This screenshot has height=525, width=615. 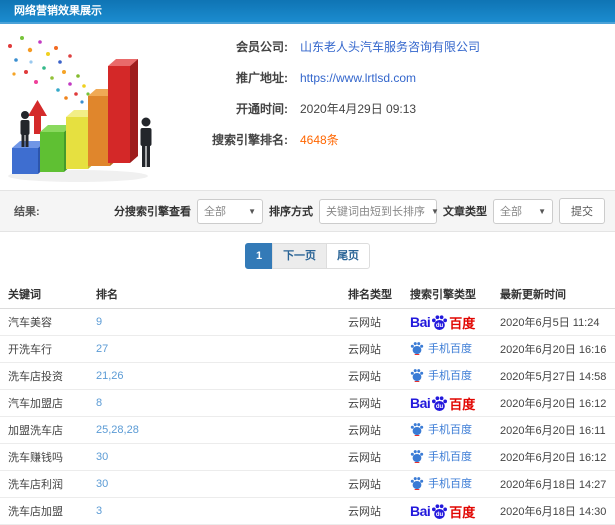 What do you see at coordinates (99, 403) in the screenshot?
I see `rank-link: 8` at bounding box center [99, 403].